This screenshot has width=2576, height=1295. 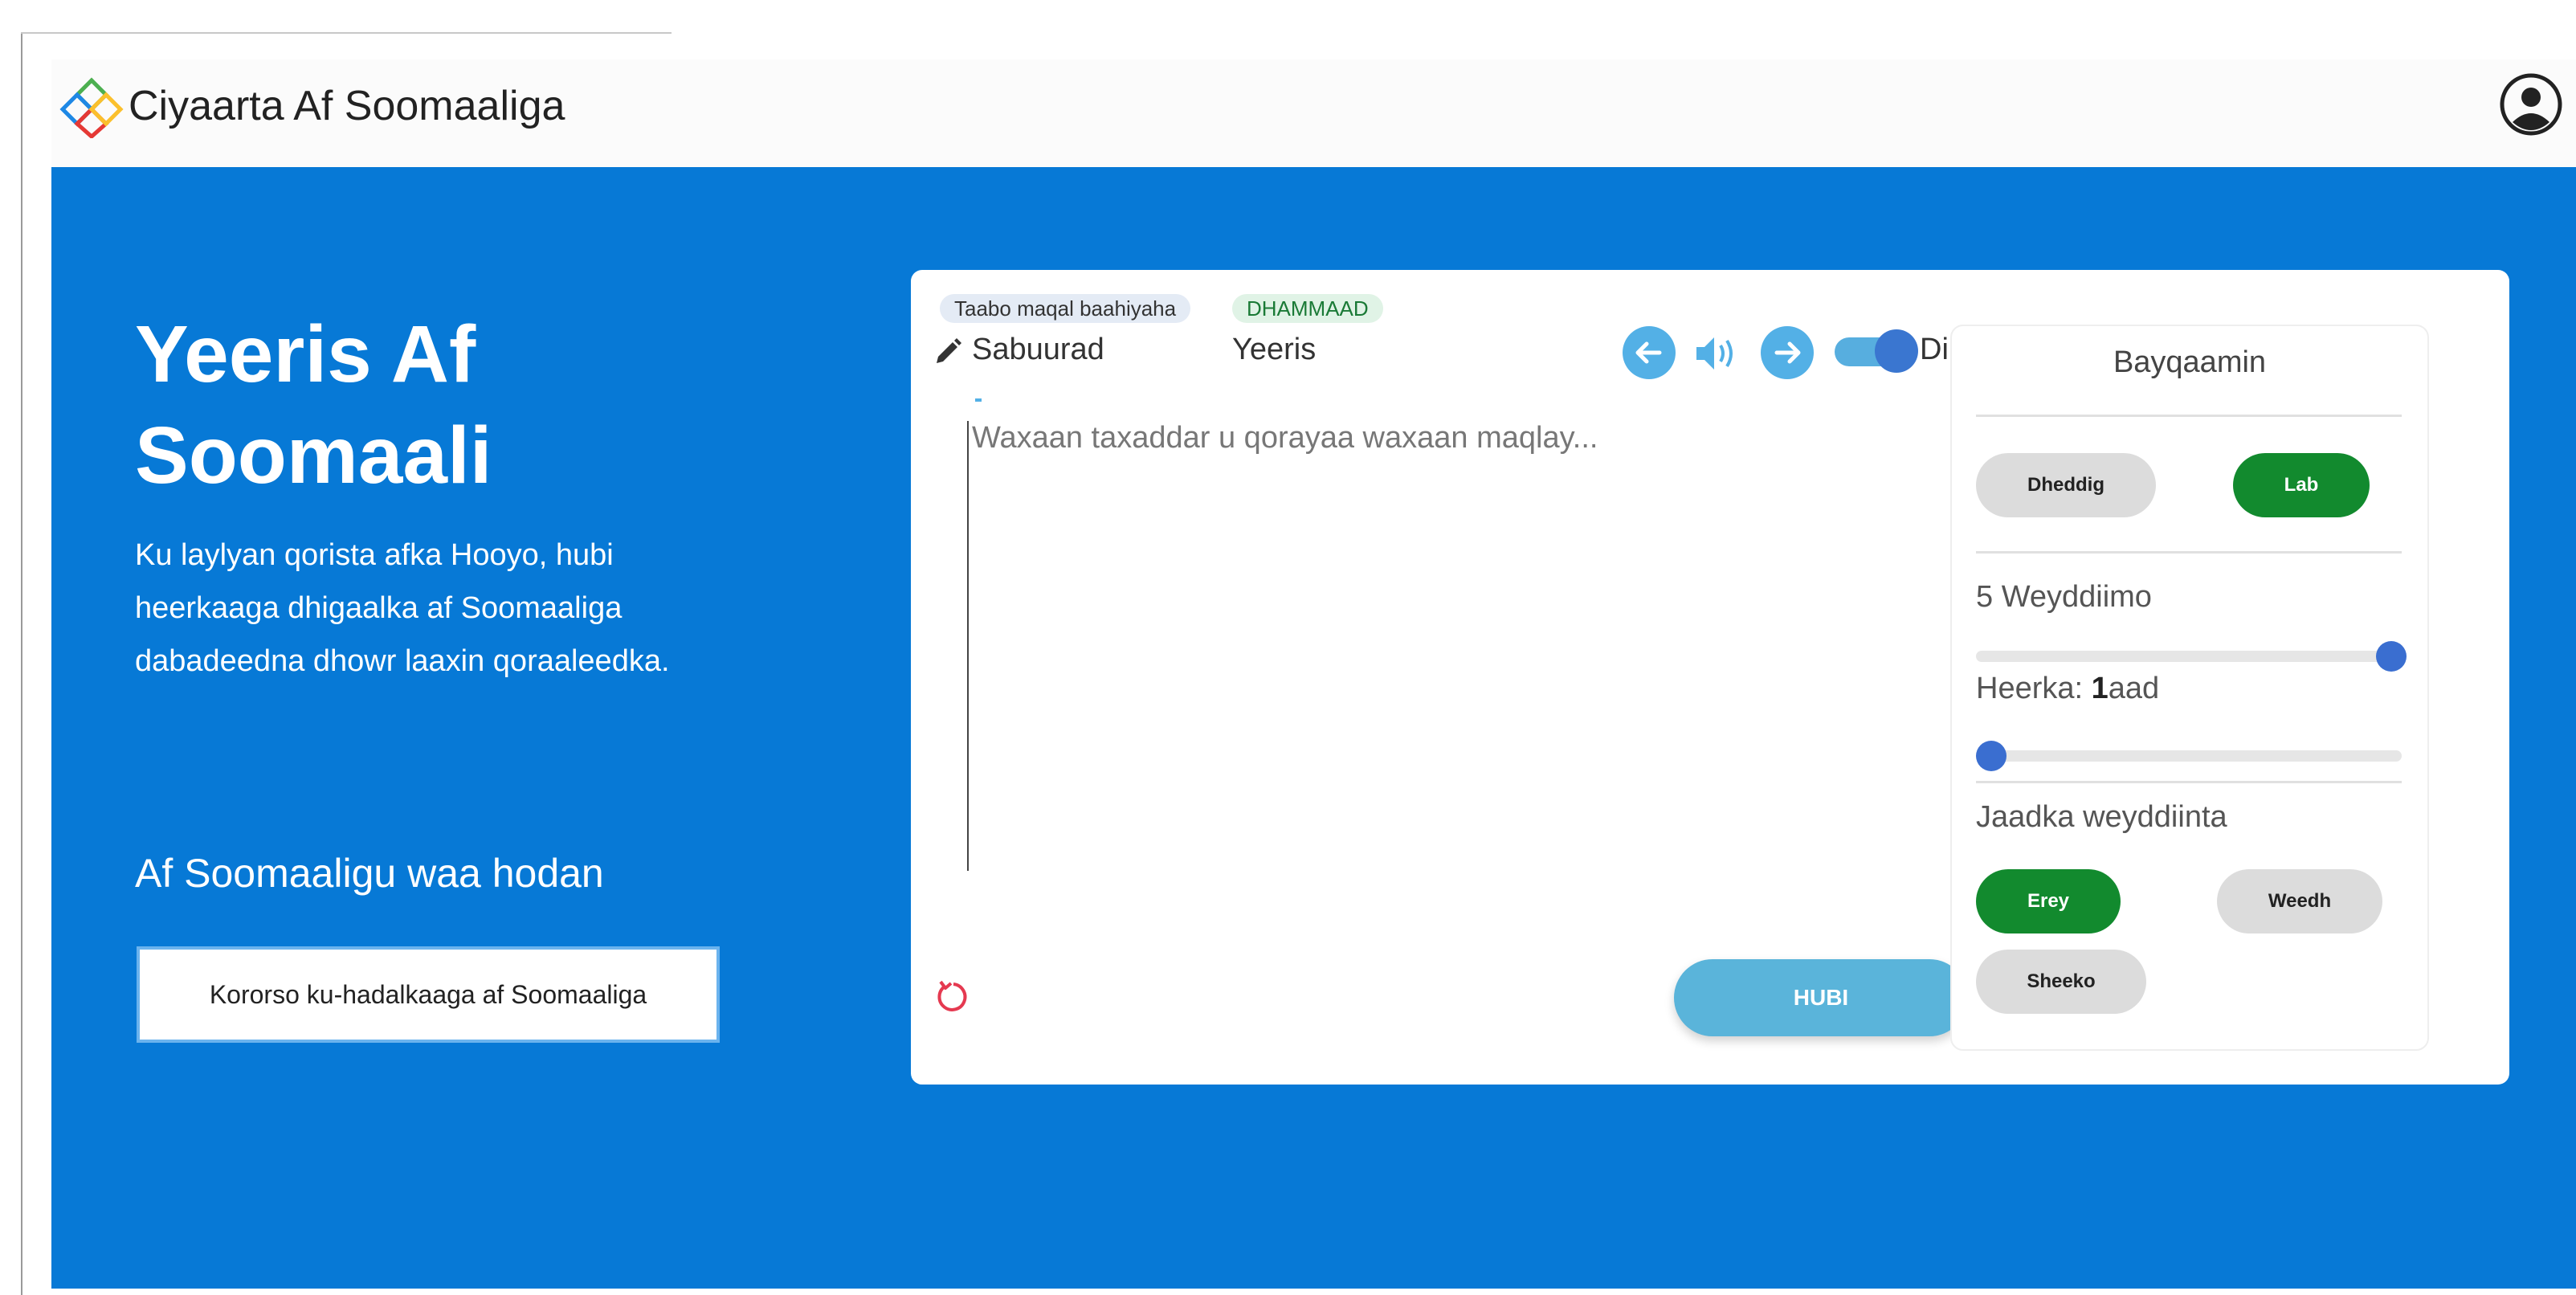 I want to click on type-sheeko-button: Sheeko, so click(x=2061, y=982).